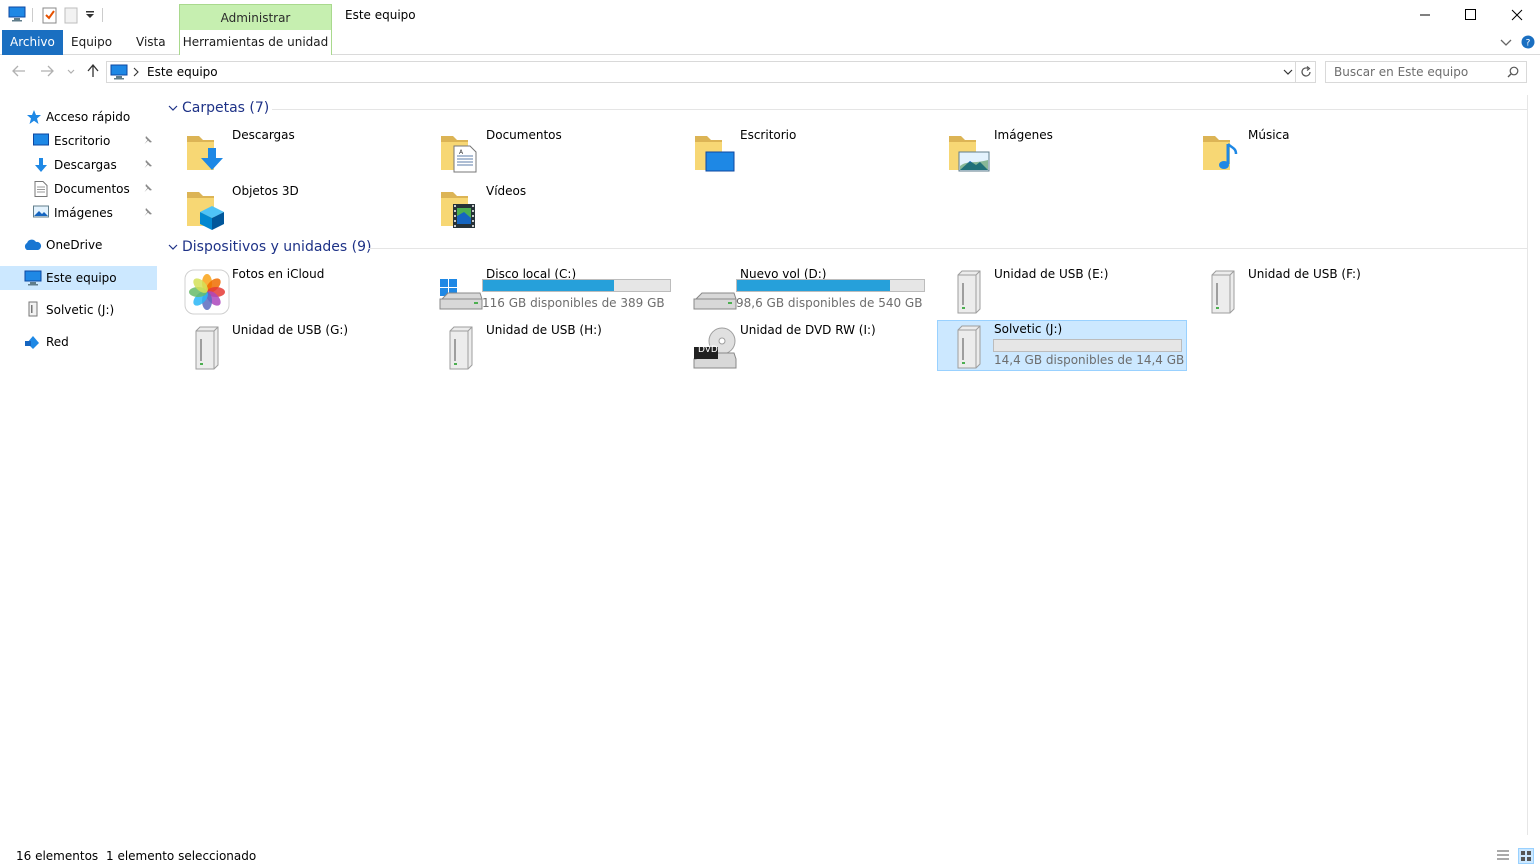 The width and height of the screenshot is (1540, 868). What do you see at coordinates (544, 330) in the screenshot?
I see `tile-label: Unidad de USB (H:)` at bounding box center [544, 330].